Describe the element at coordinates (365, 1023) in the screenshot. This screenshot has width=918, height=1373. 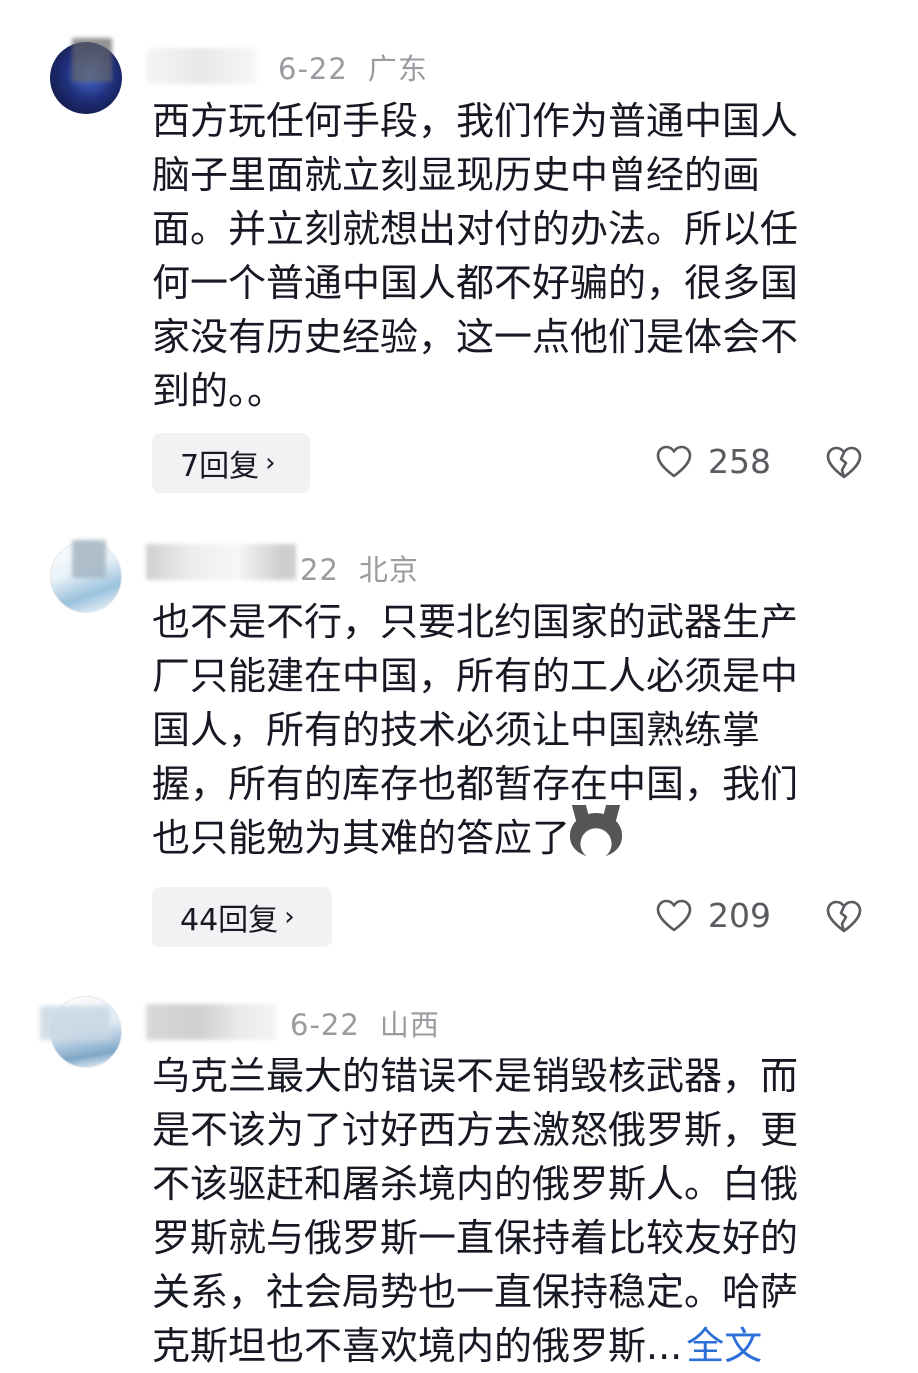
I see `comment-meta: 6-22 山西` at that location.